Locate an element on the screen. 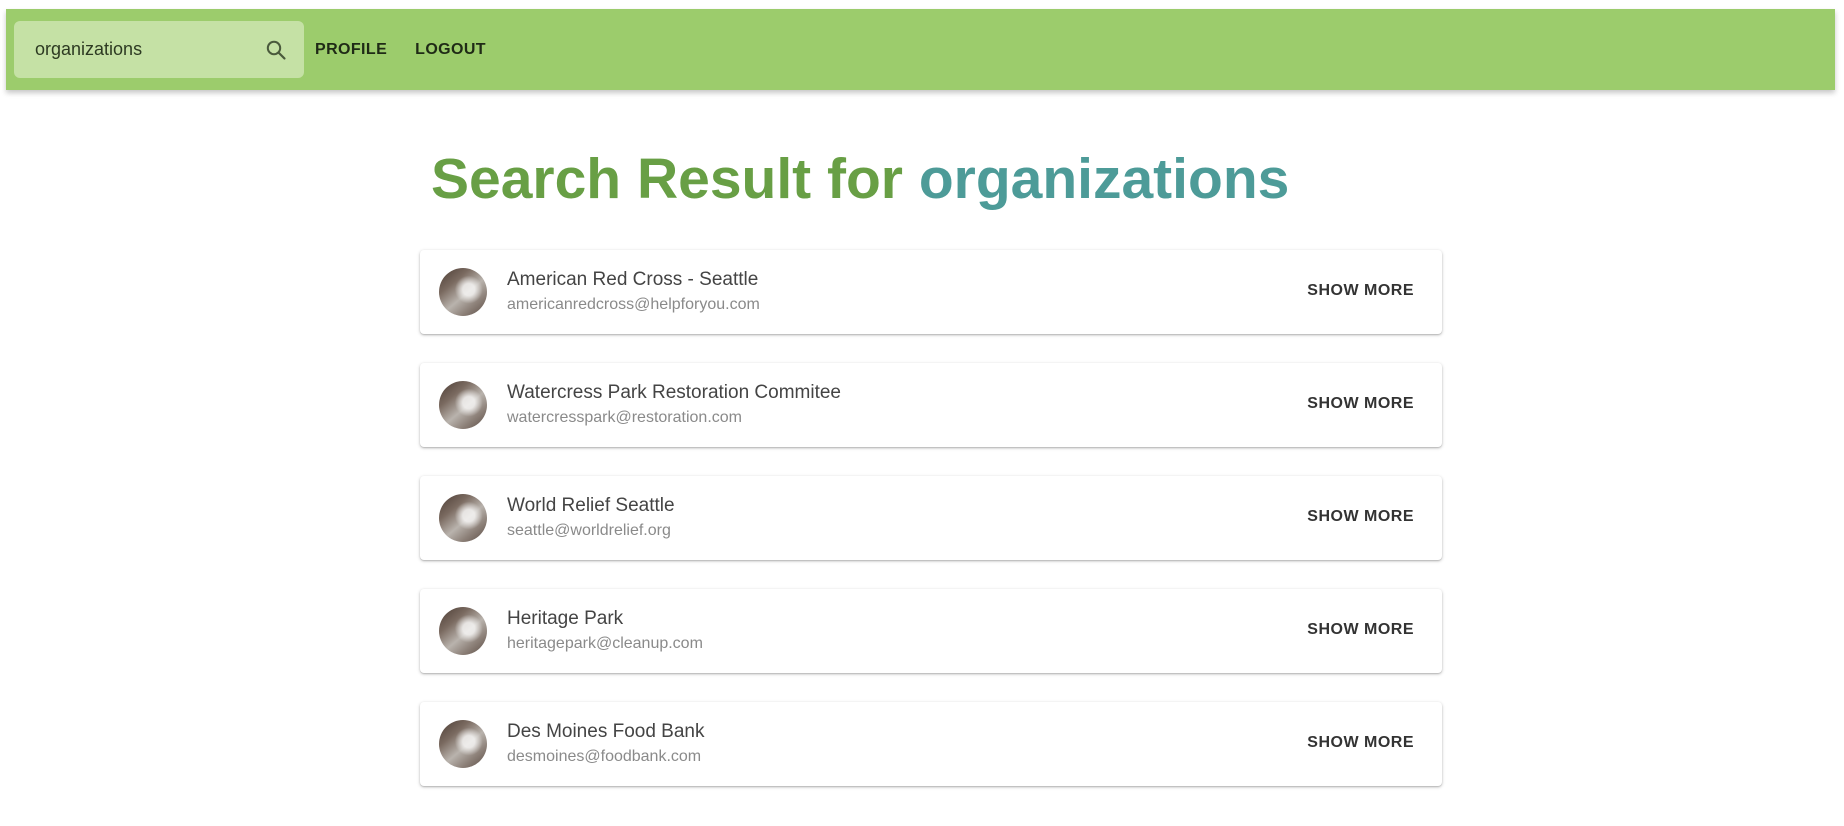 Image resolution: width=1844 pixels, height=826 pixels. page-title-prefix: Search Result for is located at coordinates (675, 179).